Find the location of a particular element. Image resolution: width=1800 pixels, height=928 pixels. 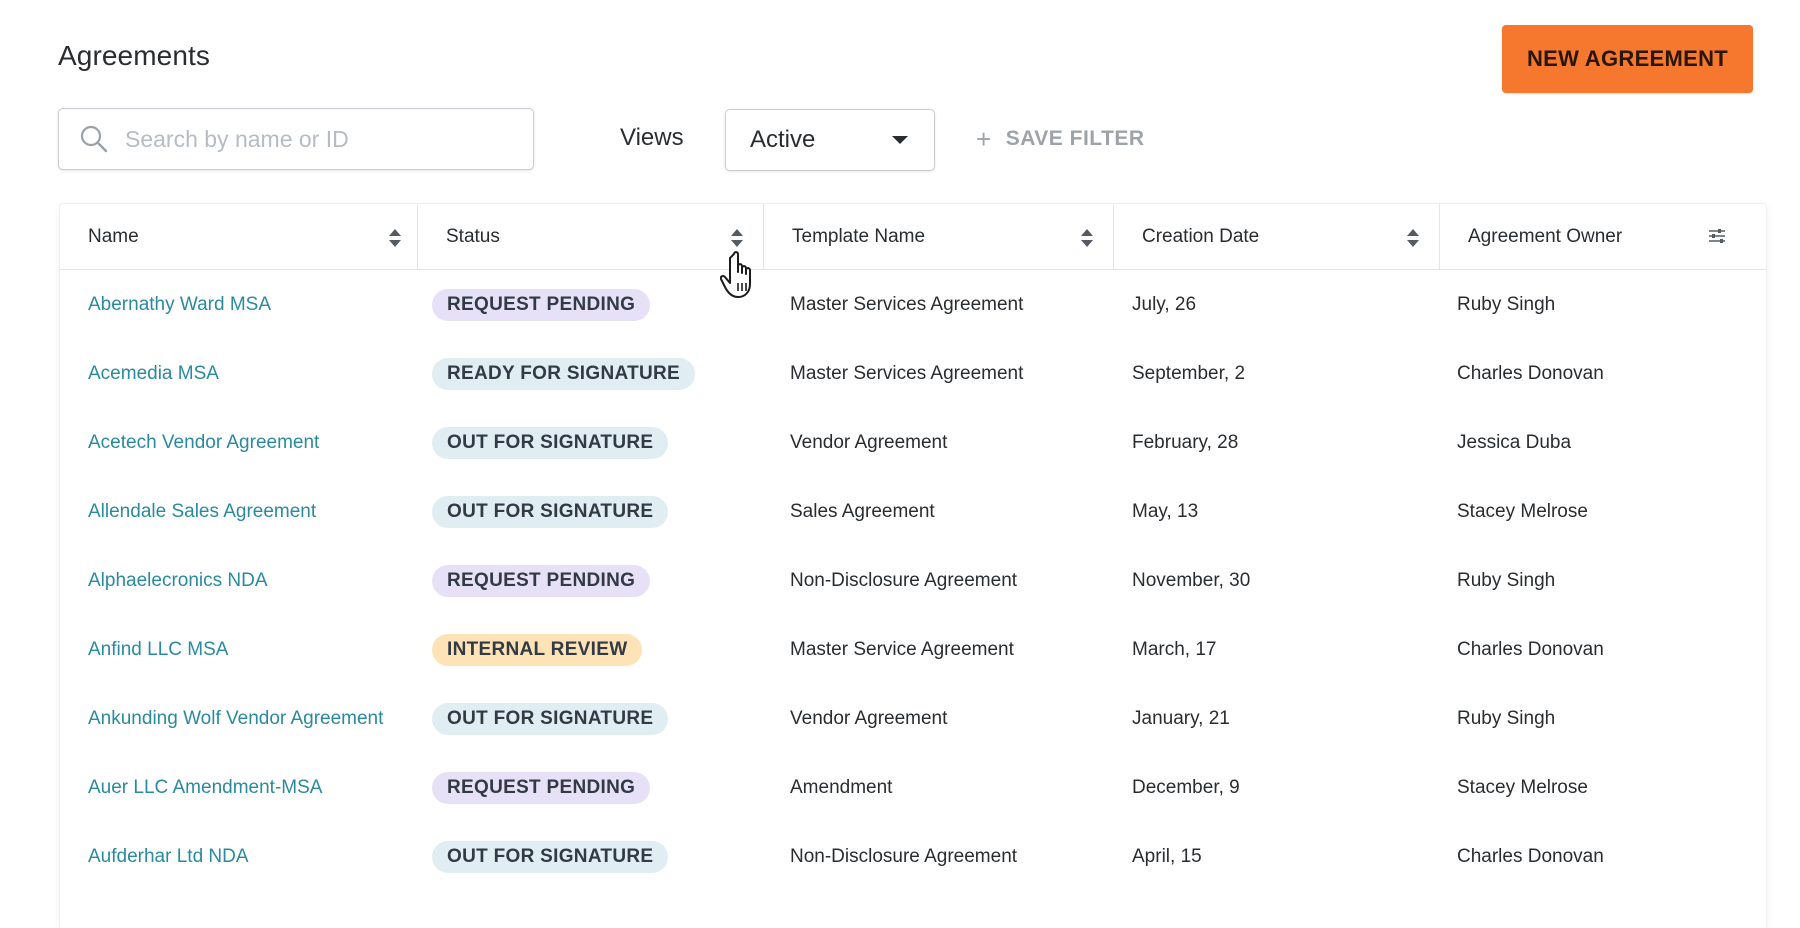

creation-date: March, 17 is located at coordinates (1174, 649).